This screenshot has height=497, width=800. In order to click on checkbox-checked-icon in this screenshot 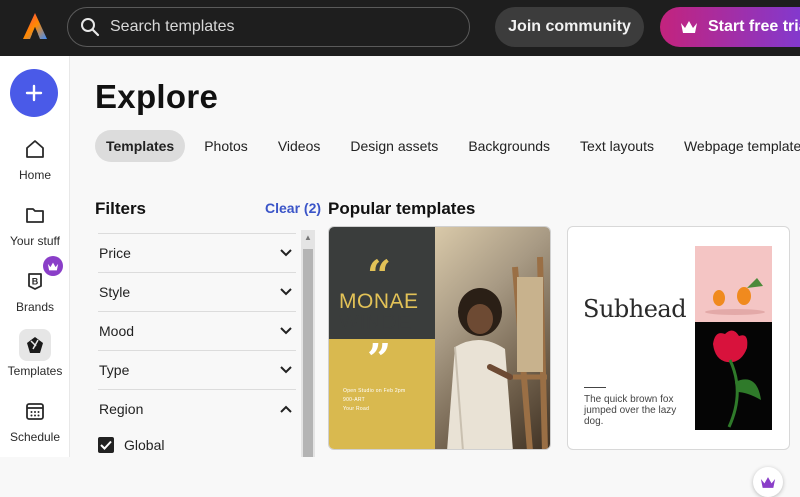, I will do `click(106, 445)`.